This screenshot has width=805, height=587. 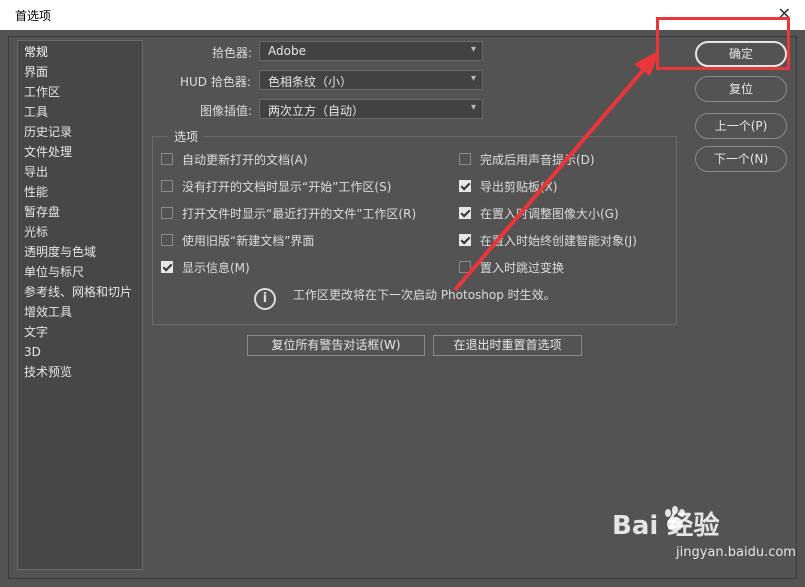 I want to click on annotation-arrow, so click(x=556, y=171).